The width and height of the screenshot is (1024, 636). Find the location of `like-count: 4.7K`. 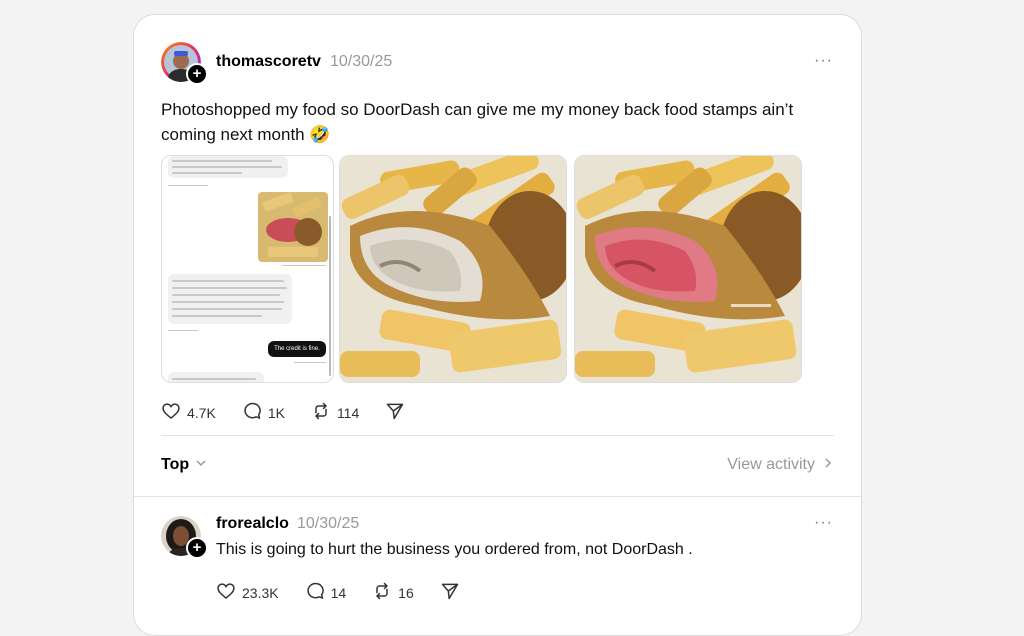

like-count: 4.7K is located at coordinates (201, 412).